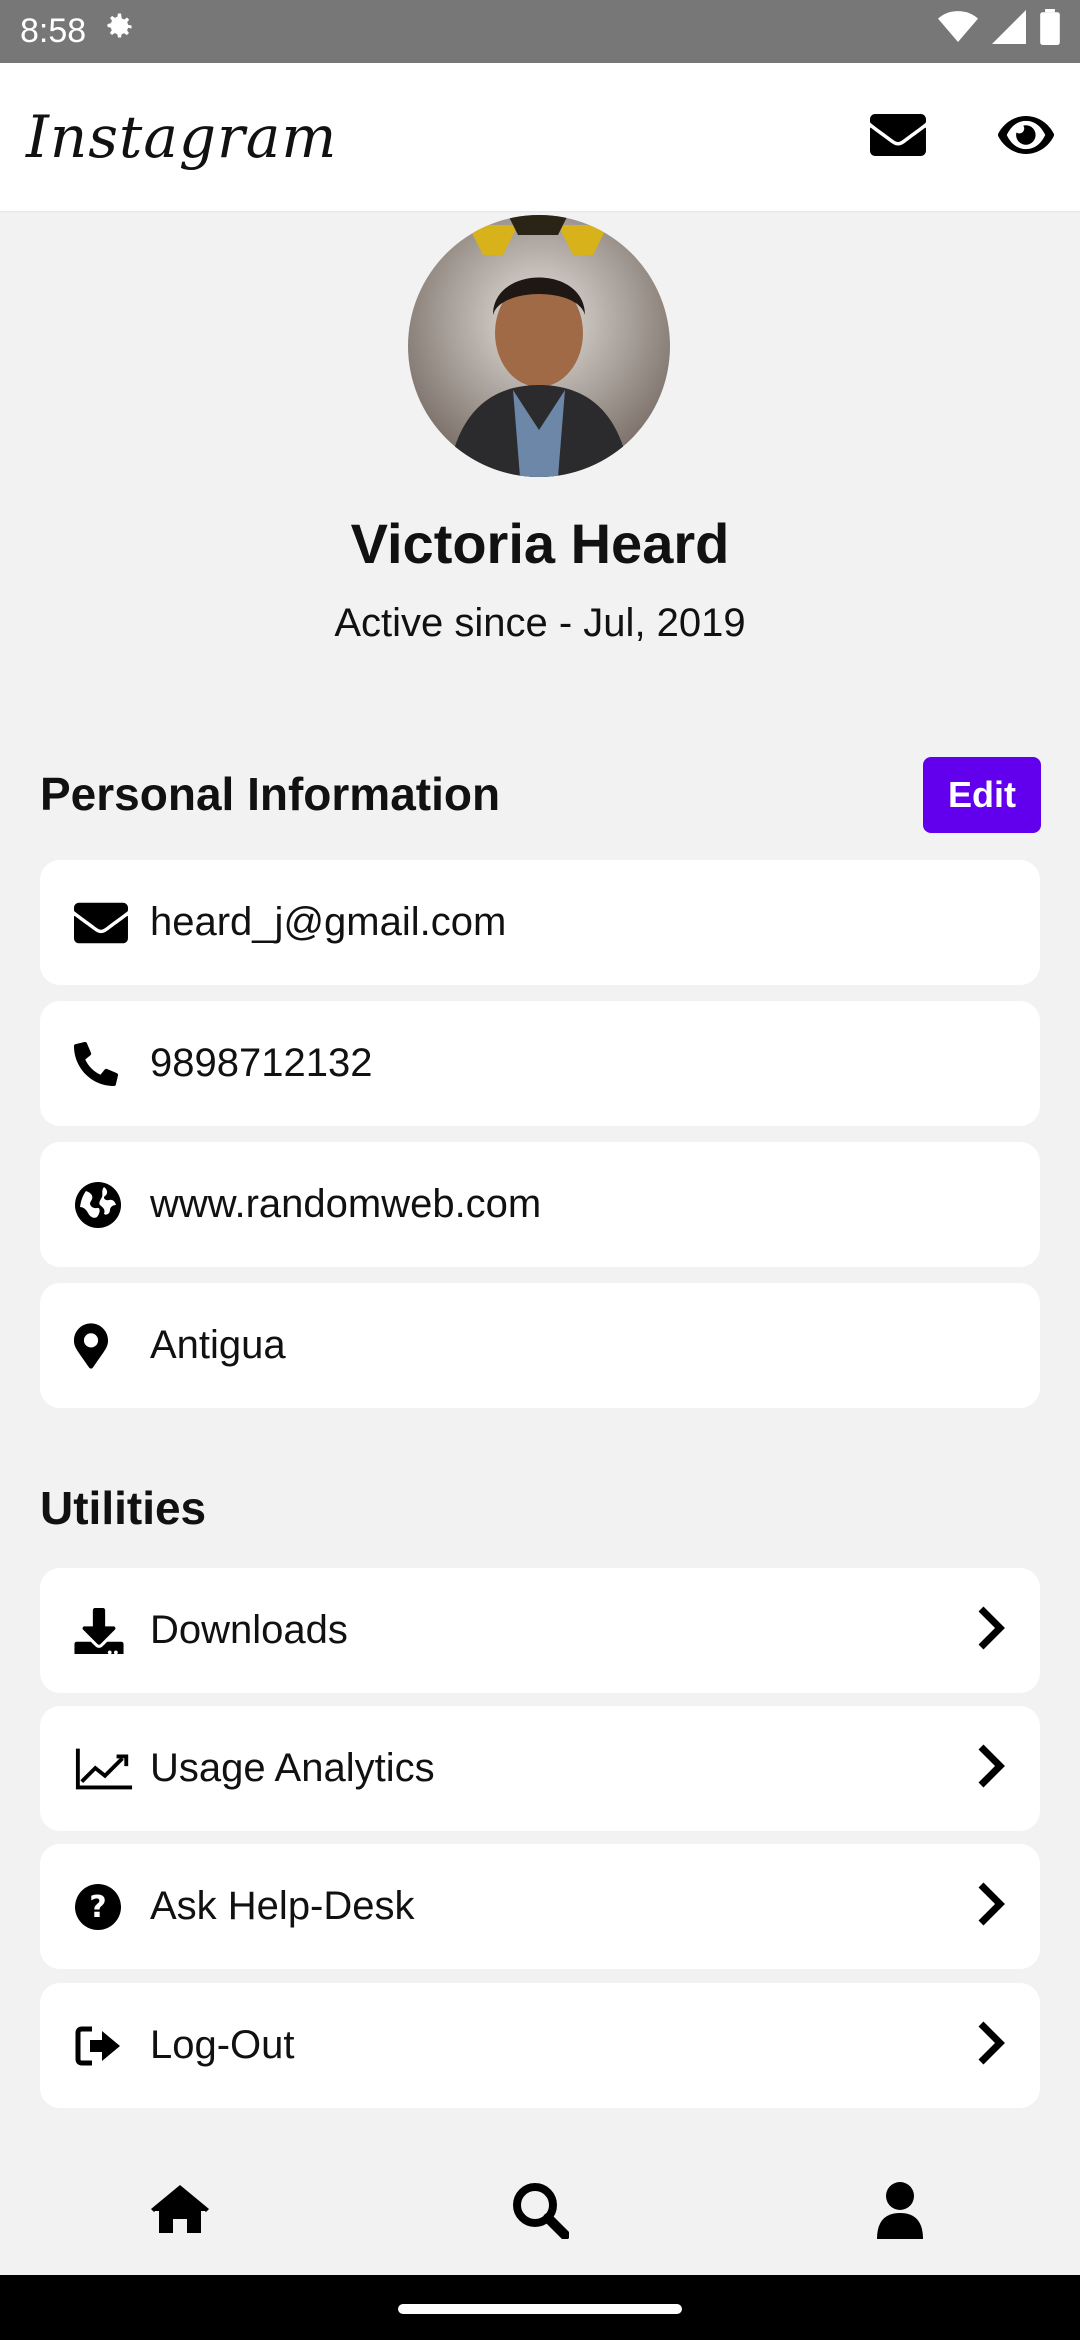  Describe the element at coordinates (104, 2046) in the screenshot. I see `sign-out-icon` at that location.